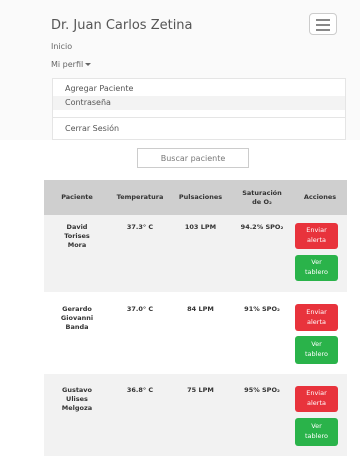 This screenshot has width=360, height=456. I want to click on column-header-pulsaciones: Pulsaciones, so click(200, 197).